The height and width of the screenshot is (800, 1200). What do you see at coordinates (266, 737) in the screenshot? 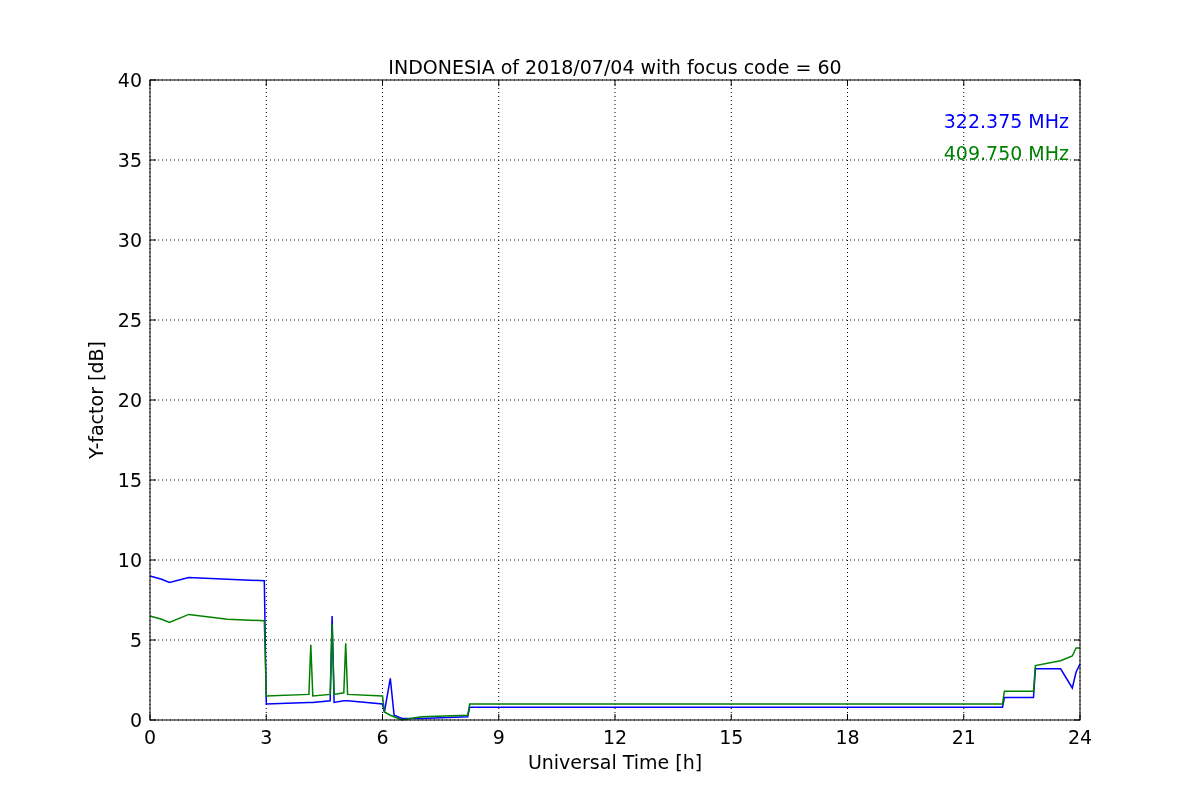
I see `x-tick-label: 3` at bounding box center [266, 737].